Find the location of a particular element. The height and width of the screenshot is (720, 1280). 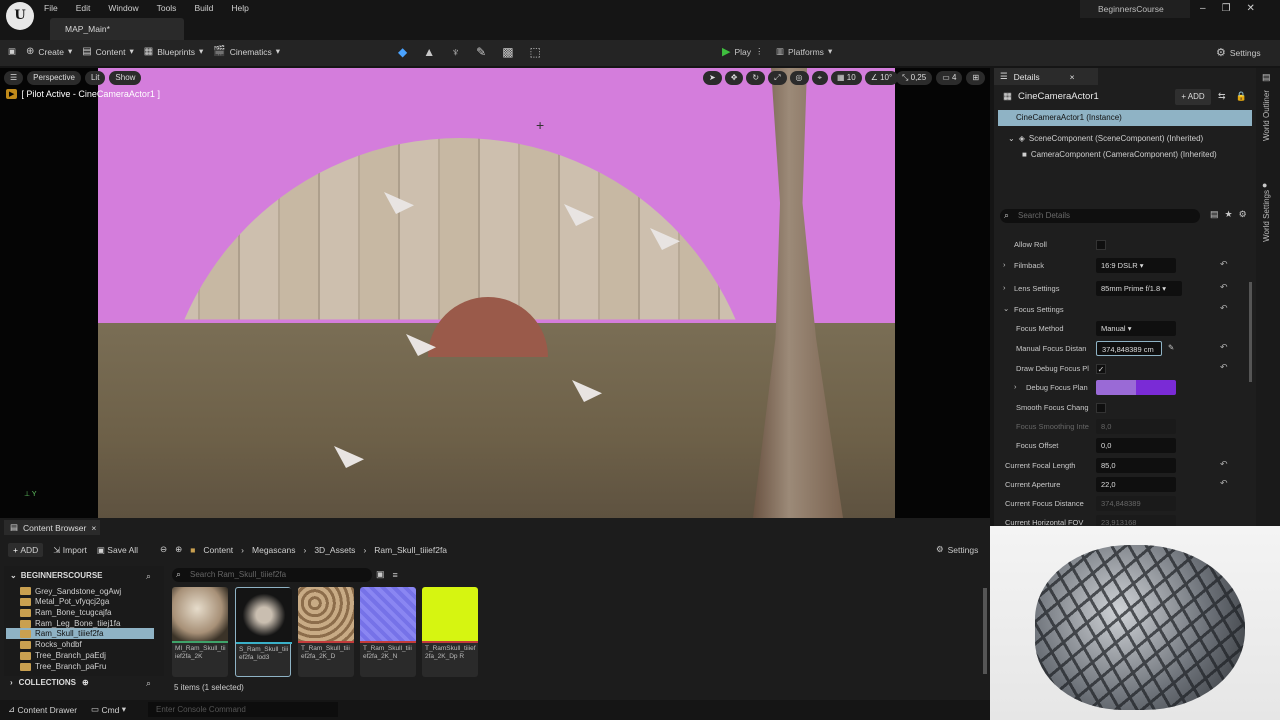

foliage-mode-icon: ♆ is located at coordinates (455, 52).